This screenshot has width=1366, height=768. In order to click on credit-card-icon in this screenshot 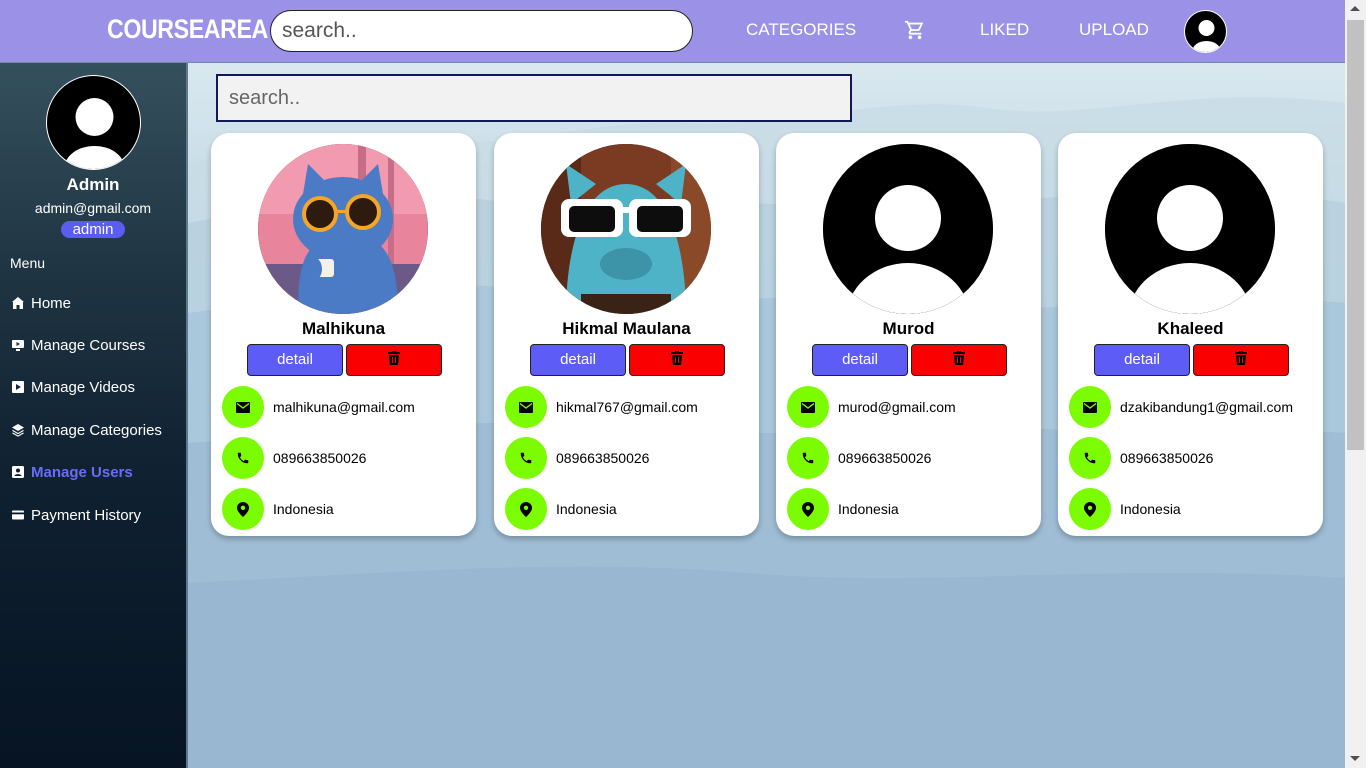, I will do `click(18, 515)`.